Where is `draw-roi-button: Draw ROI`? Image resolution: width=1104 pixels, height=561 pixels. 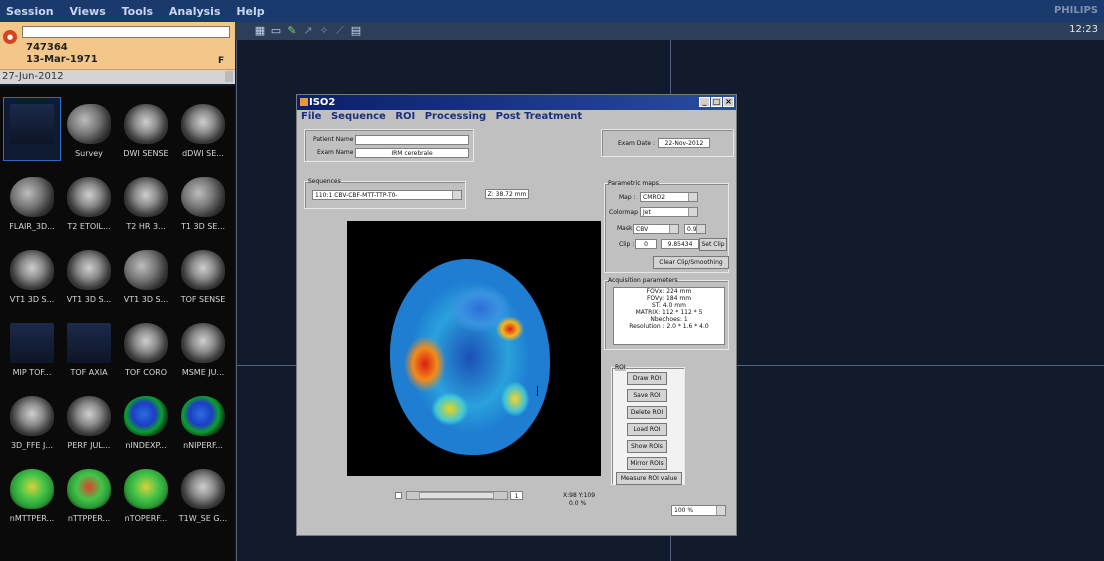 draw-roi-button: Draw ROI is located at coordinates (647, 378).